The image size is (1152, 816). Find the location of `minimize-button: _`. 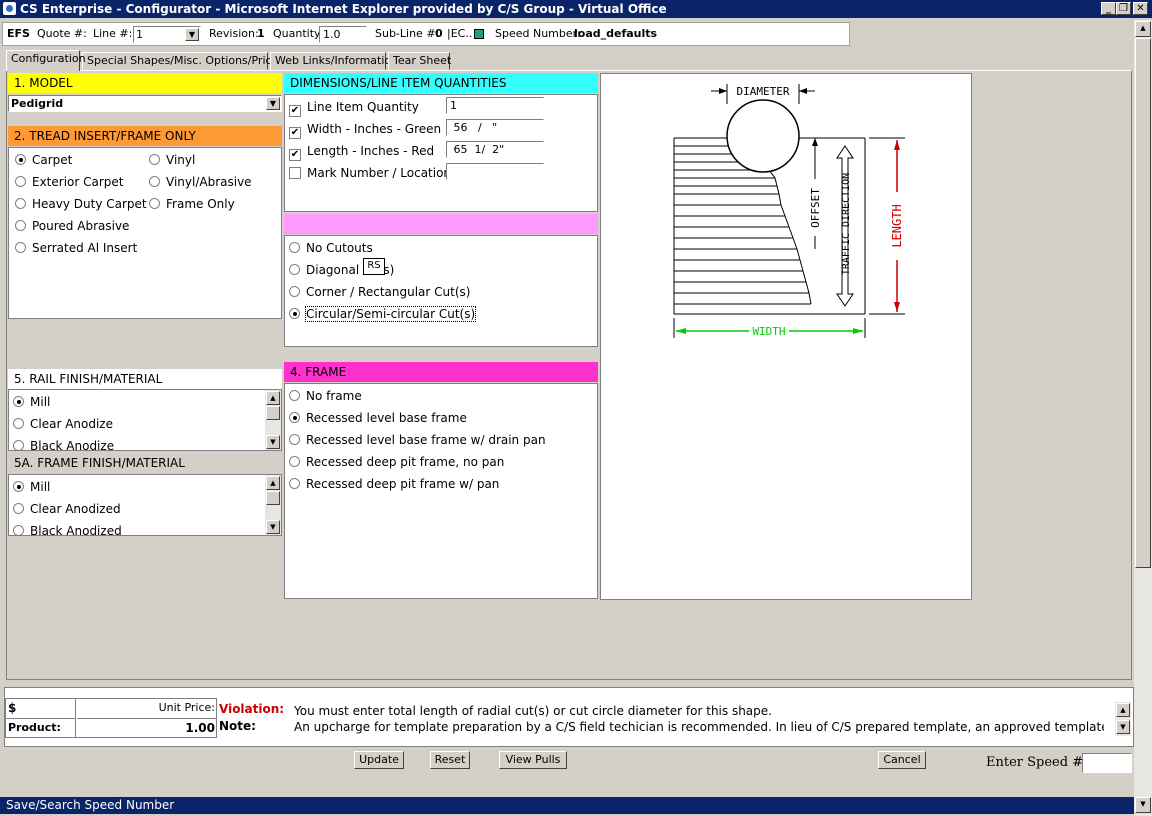

minimize-button: _ is located at coordinates (1108, 8).